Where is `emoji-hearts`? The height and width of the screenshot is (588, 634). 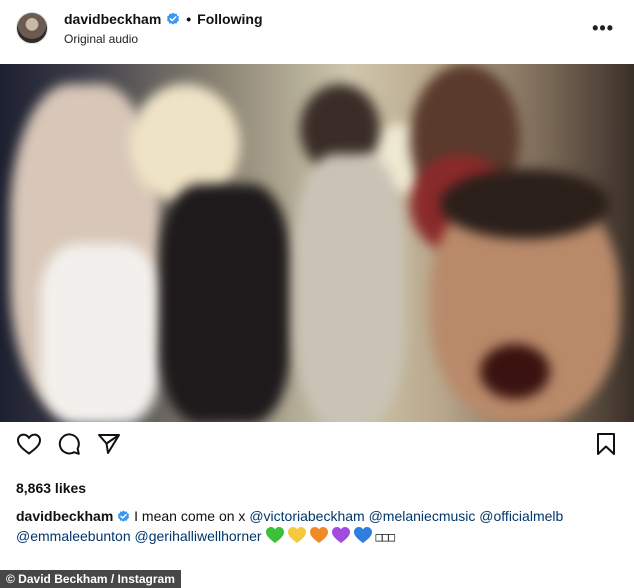 emoji-hearts is located at coordinates (320, 535).